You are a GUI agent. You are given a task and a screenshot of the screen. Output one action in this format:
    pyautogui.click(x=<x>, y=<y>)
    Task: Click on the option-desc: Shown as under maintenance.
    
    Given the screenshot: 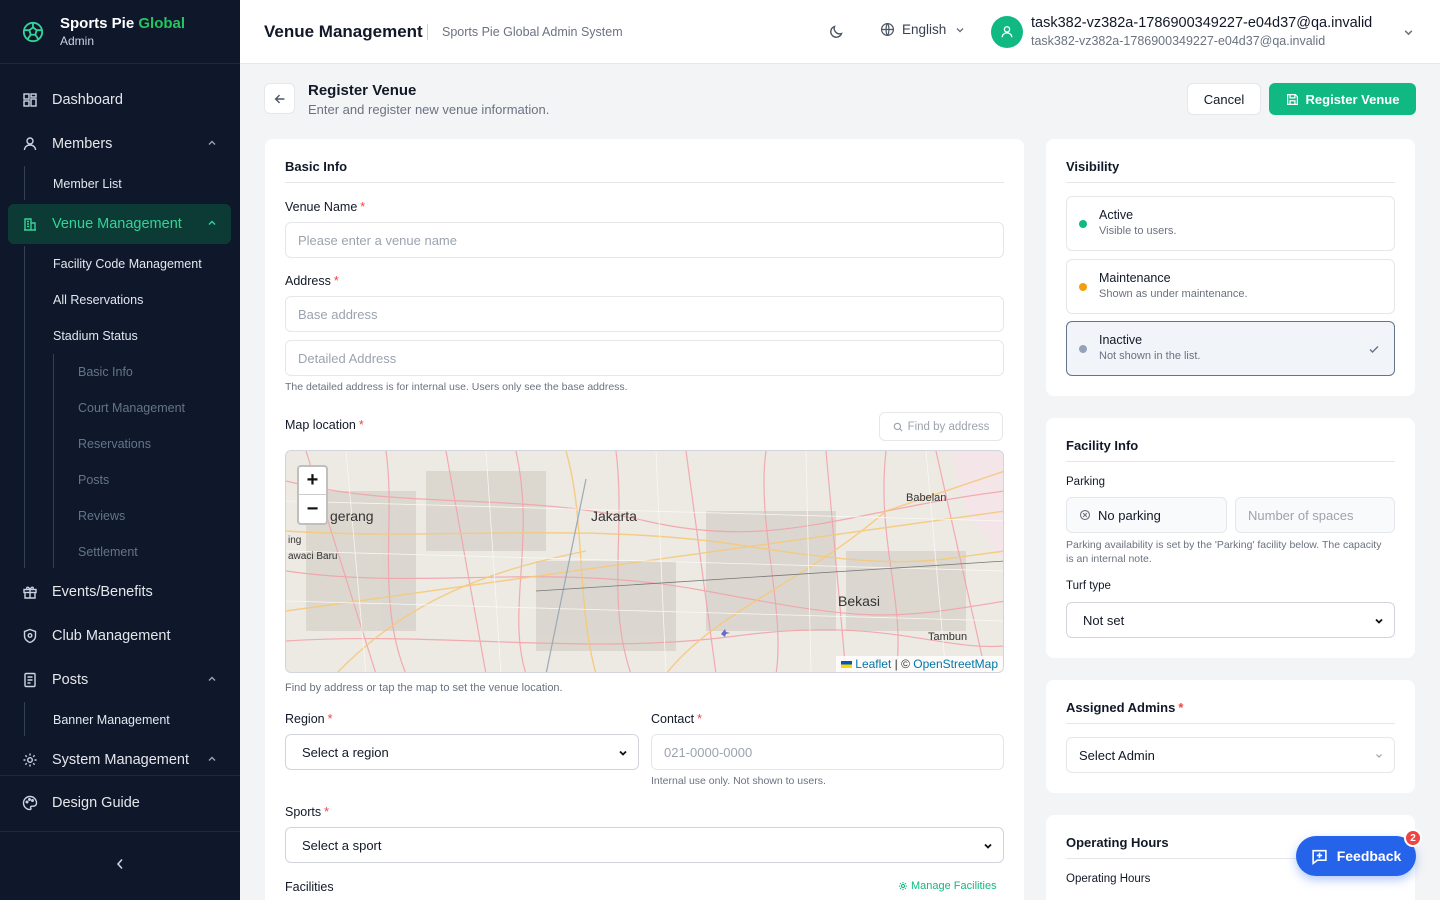 What is the action you would take?
    pyautogui.click(x=1173, y=294)
    